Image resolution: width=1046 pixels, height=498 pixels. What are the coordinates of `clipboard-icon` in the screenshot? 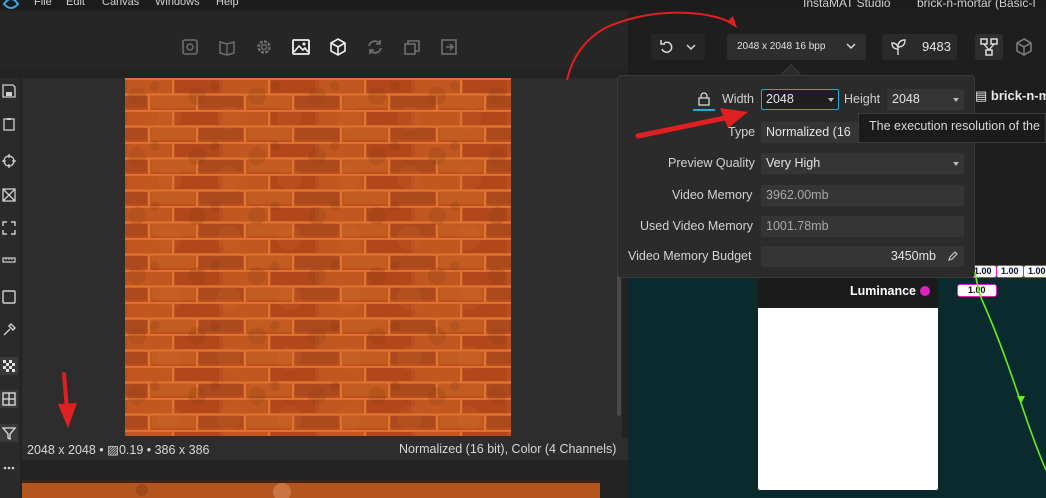 It's located at (9, 124).